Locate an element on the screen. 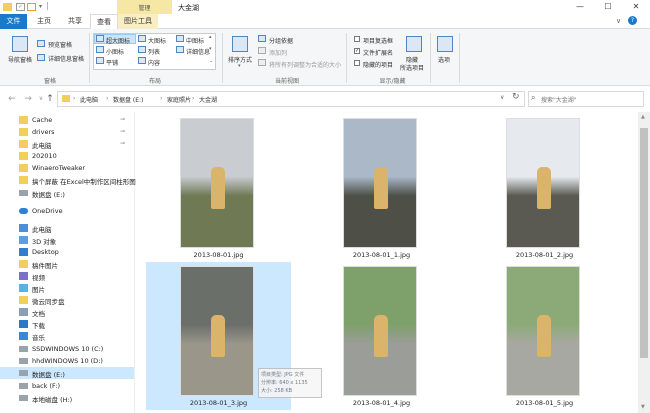  up-arrow-icon: ↑ is located at coordinates (50, 99).